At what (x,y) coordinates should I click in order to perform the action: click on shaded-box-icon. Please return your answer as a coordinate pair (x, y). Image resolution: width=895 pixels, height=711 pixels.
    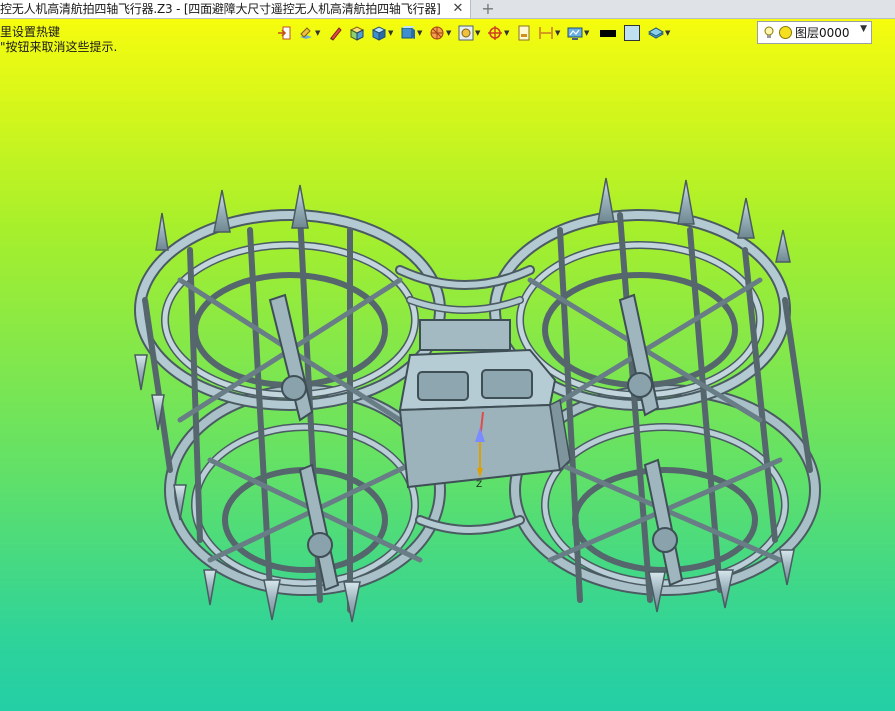
    Looking at the image, I should click on (357, 33).